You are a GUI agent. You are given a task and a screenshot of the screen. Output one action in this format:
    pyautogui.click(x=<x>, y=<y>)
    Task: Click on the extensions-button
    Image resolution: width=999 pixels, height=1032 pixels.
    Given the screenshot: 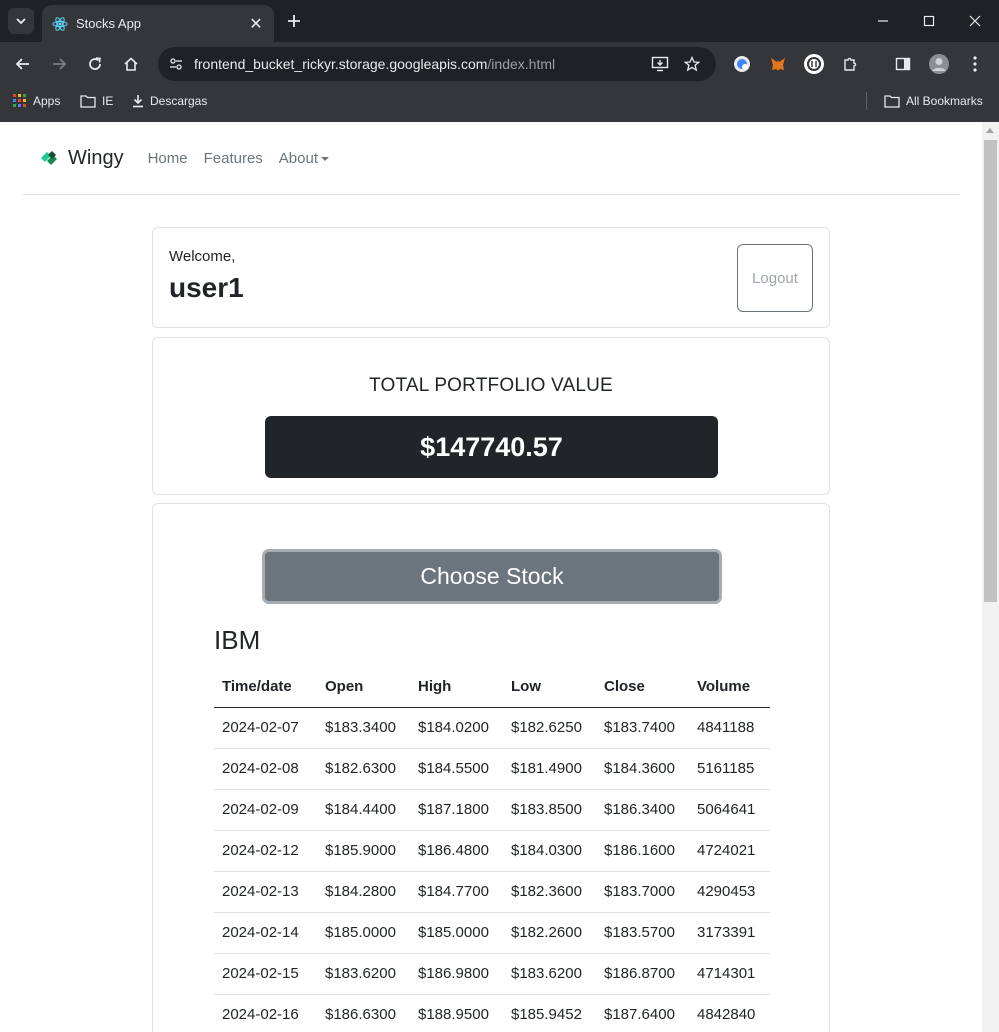 What is the action you would take?
    pyautogui.click(x=850, y=64)
    